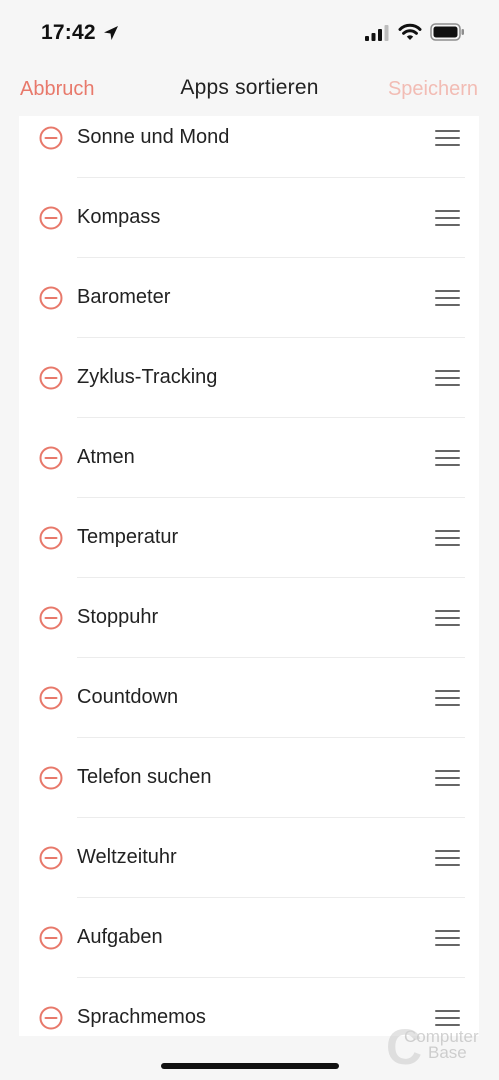 The height and width of the screenshot is (1080, 499). Describe the element at coordinates (118, 617) in the screenshot. I see `app-name-label: Stoppuhr` at that location.